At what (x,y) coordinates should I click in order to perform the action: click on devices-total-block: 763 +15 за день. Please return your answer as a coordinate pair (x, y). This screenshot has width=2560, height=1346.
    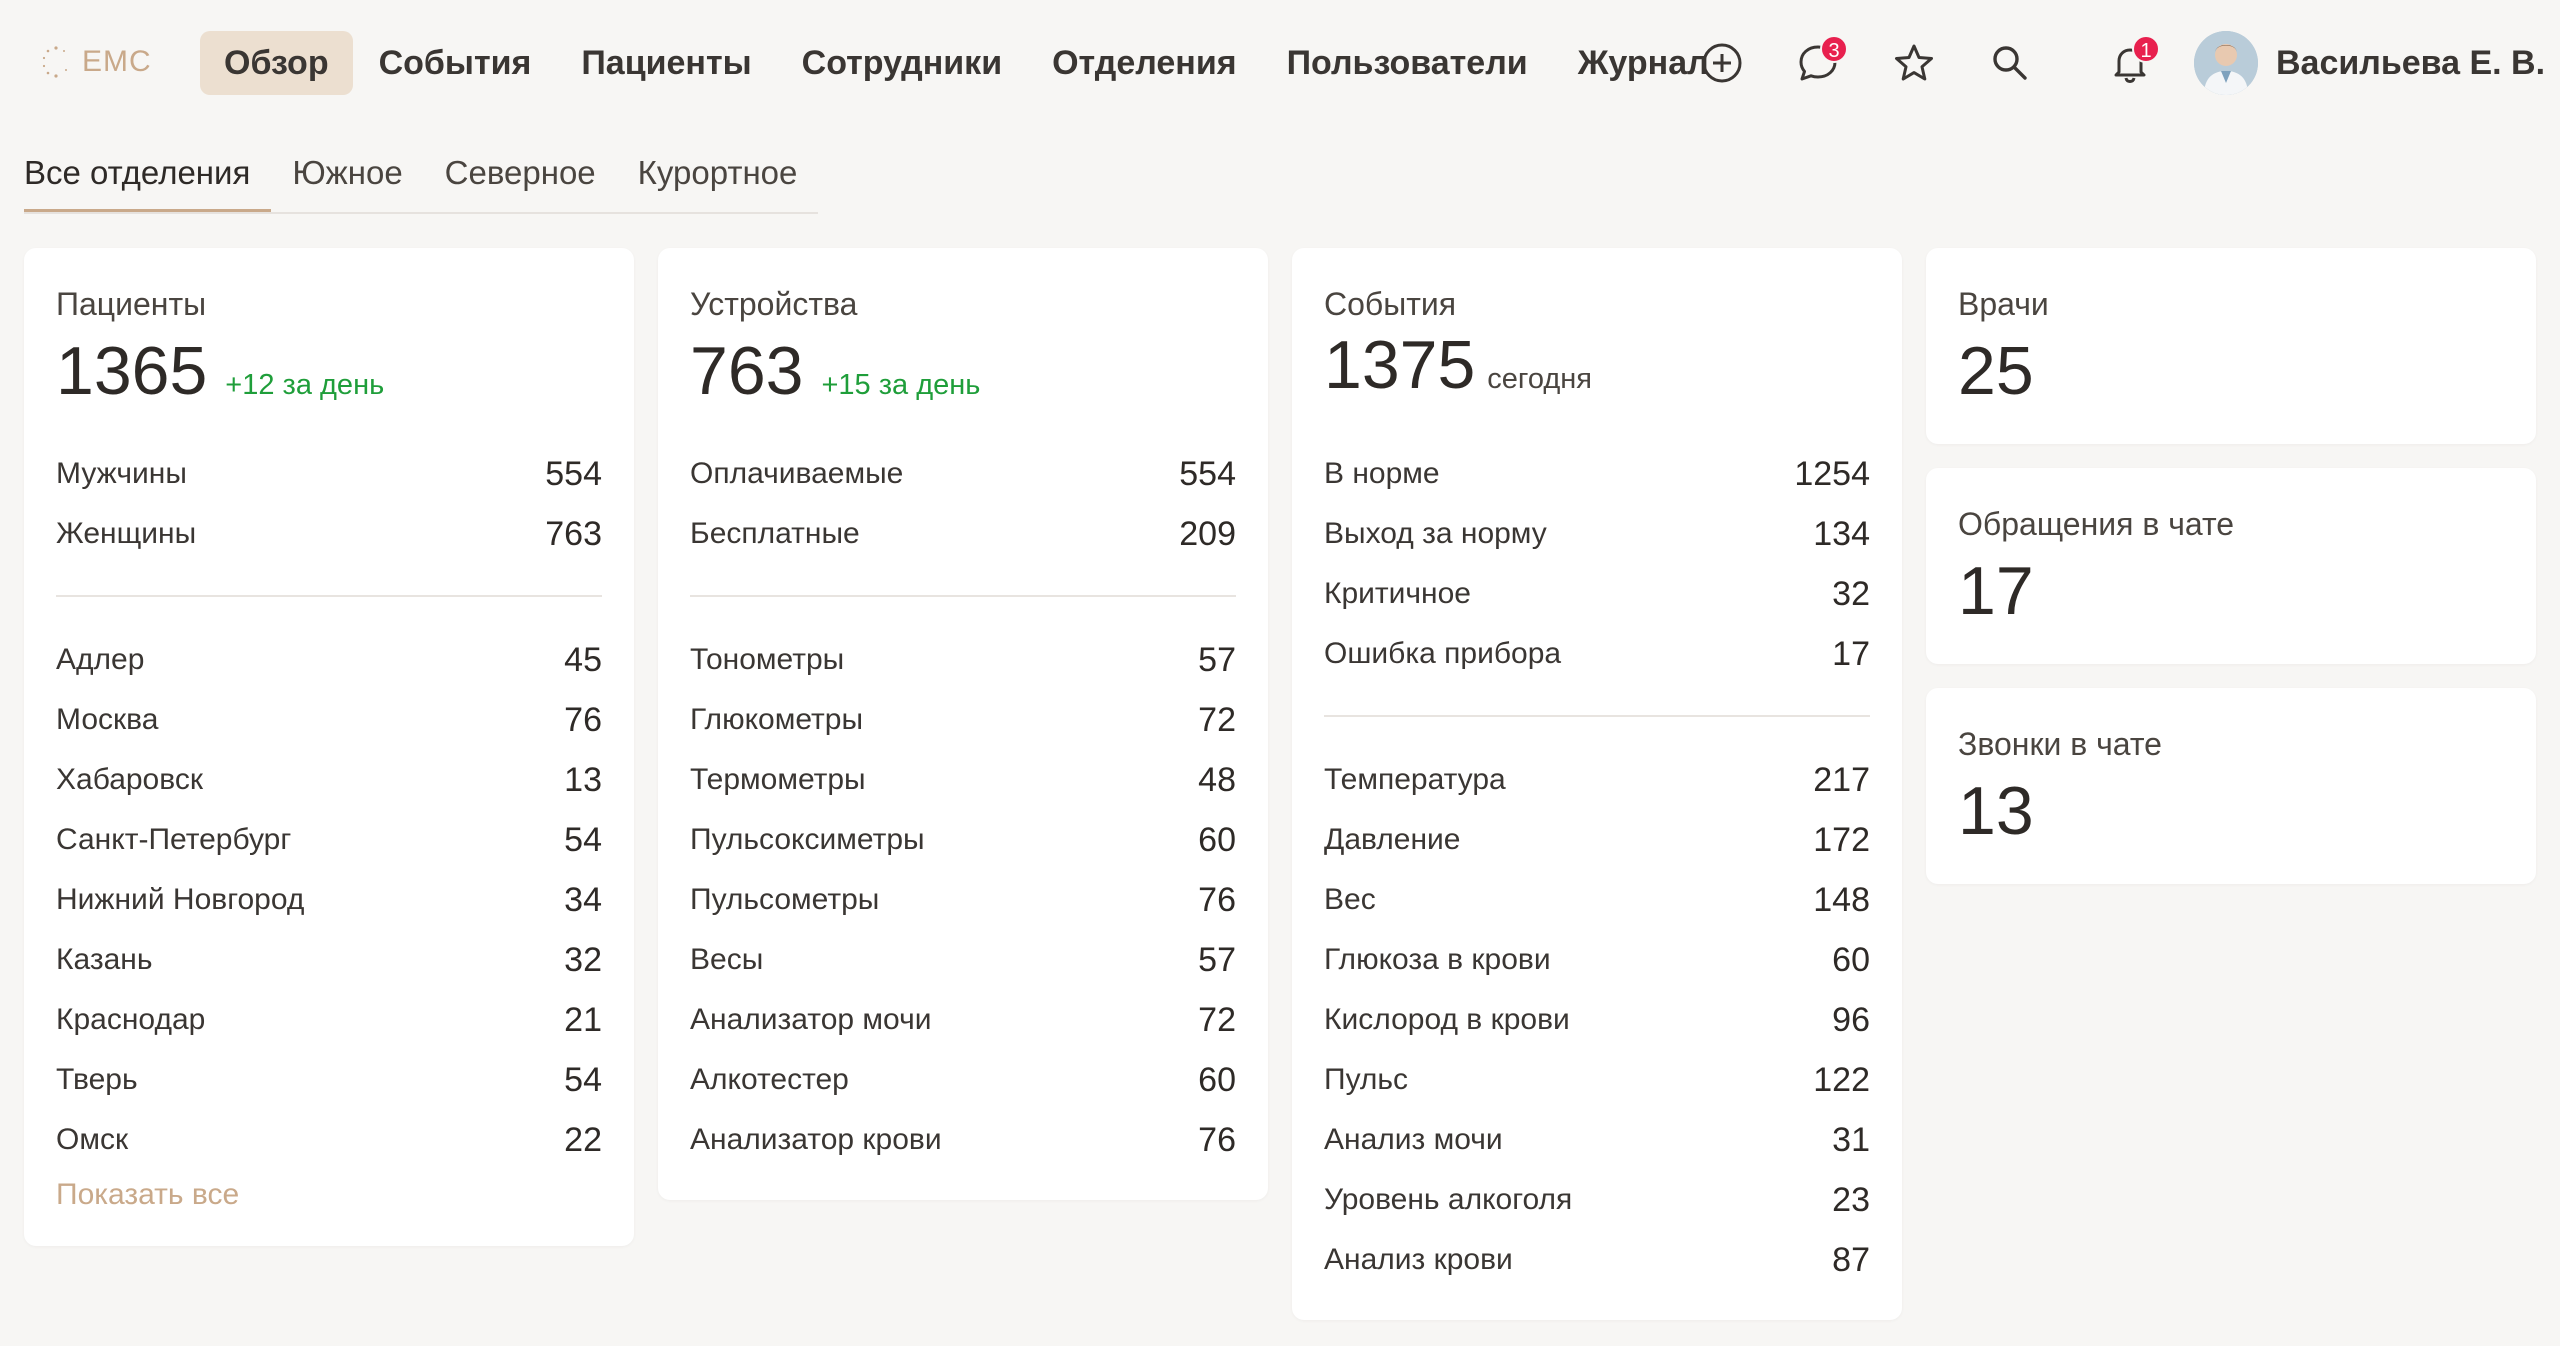
    Looking at the image, I should click on (835, 371).